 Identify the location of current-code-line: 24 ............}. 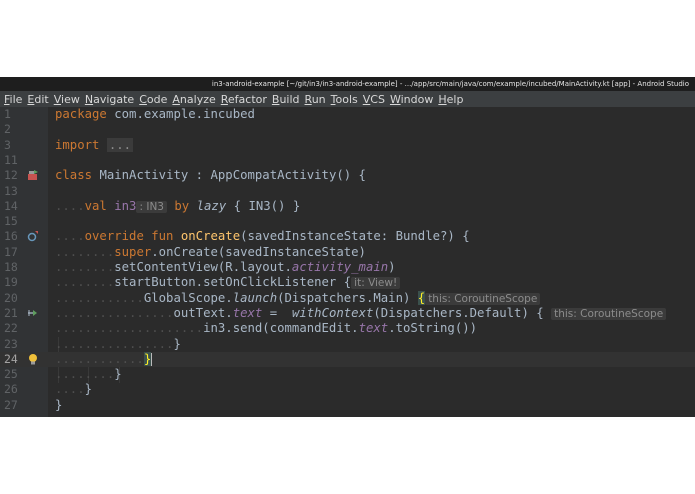
(347, 359).